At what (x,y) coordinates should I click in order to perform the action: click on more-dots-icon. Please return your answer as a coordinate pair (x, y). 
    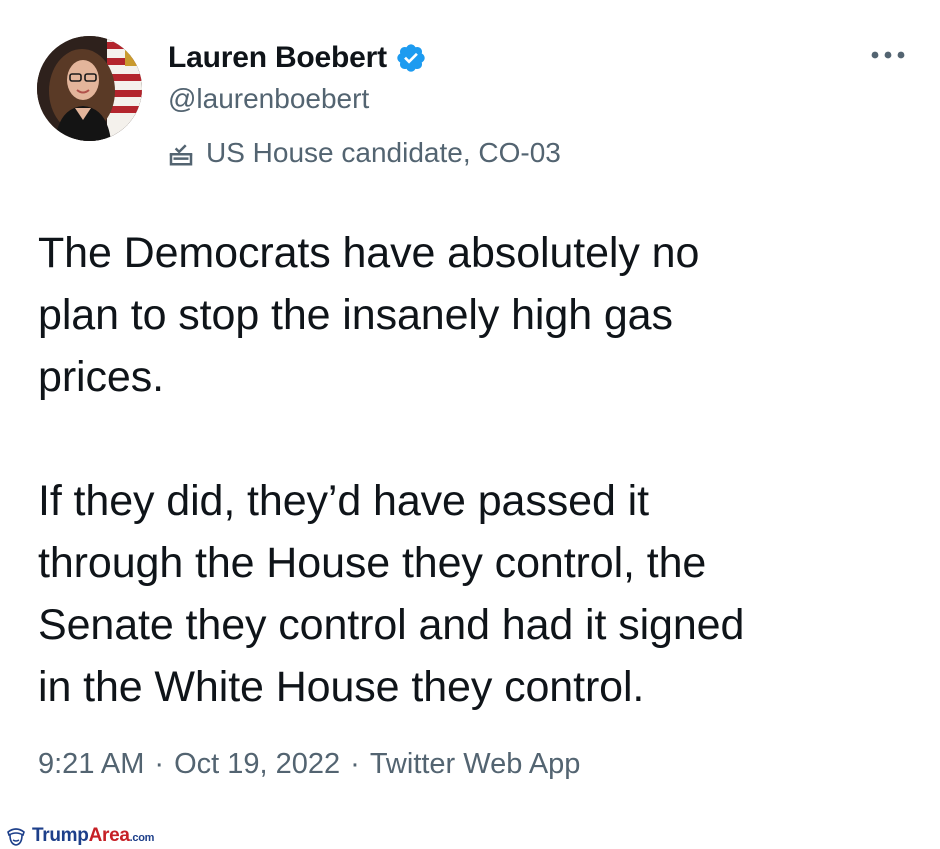
    Looking at the image, I should click on (888, 55).